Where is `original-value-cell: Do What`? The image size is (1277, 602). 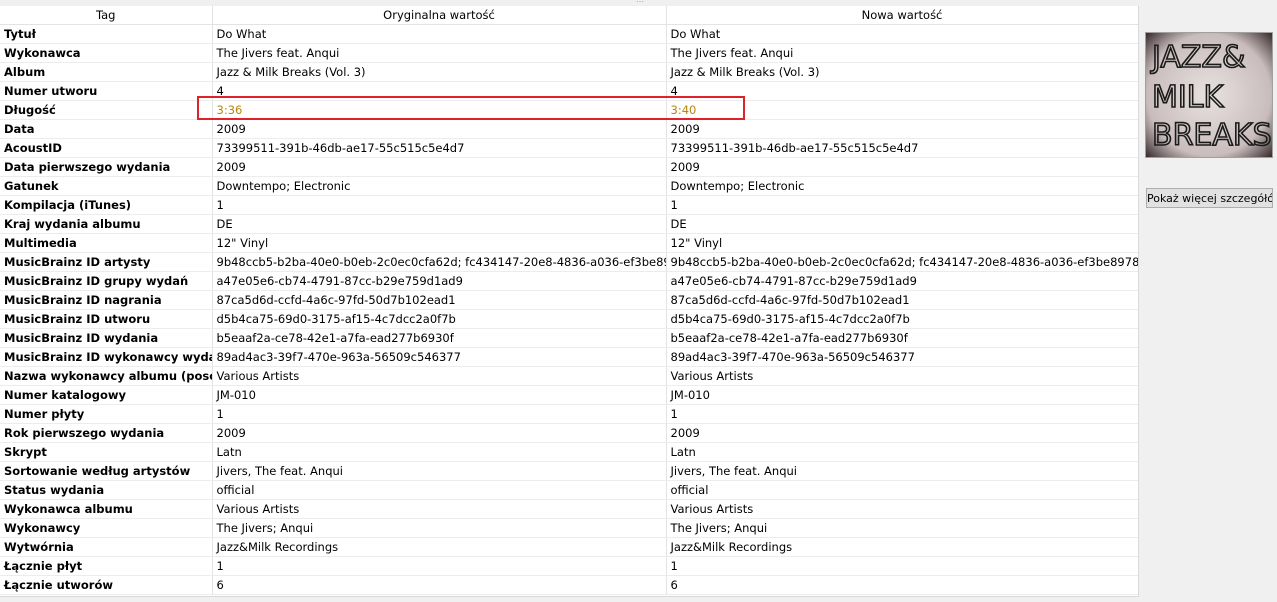 original-value-cell: Do What is located at coordinates (439, 34).